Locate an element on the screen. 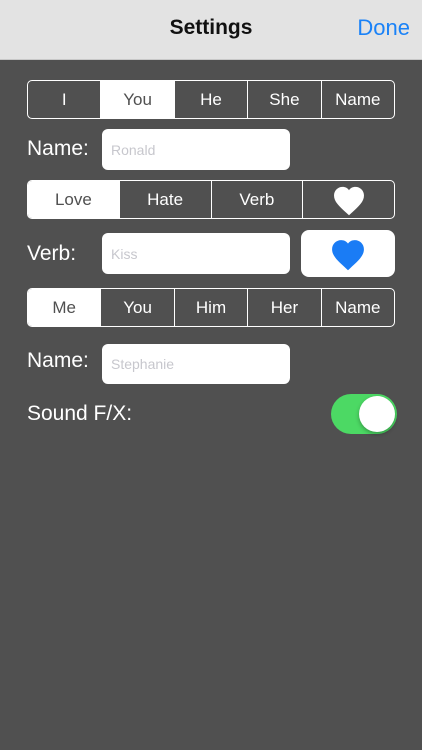 The width and height of the screenshot is (422, 750). heart-button is located at coordinates (348, 253).